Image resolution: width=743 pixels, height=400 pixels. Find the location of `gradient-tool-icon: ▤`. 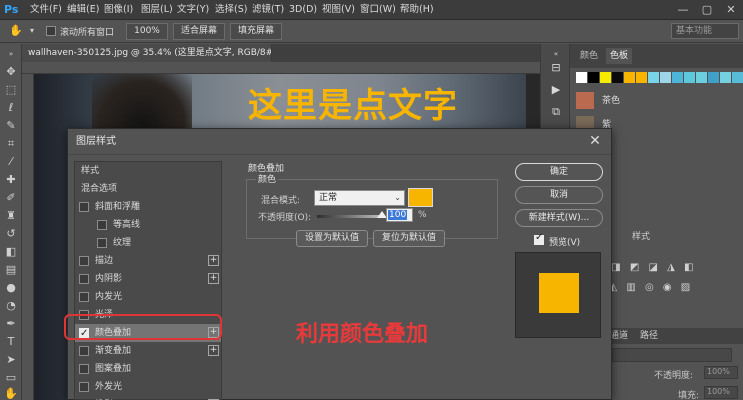

gradient-tool-icon: ▤ is located at coordinates (11, 270).